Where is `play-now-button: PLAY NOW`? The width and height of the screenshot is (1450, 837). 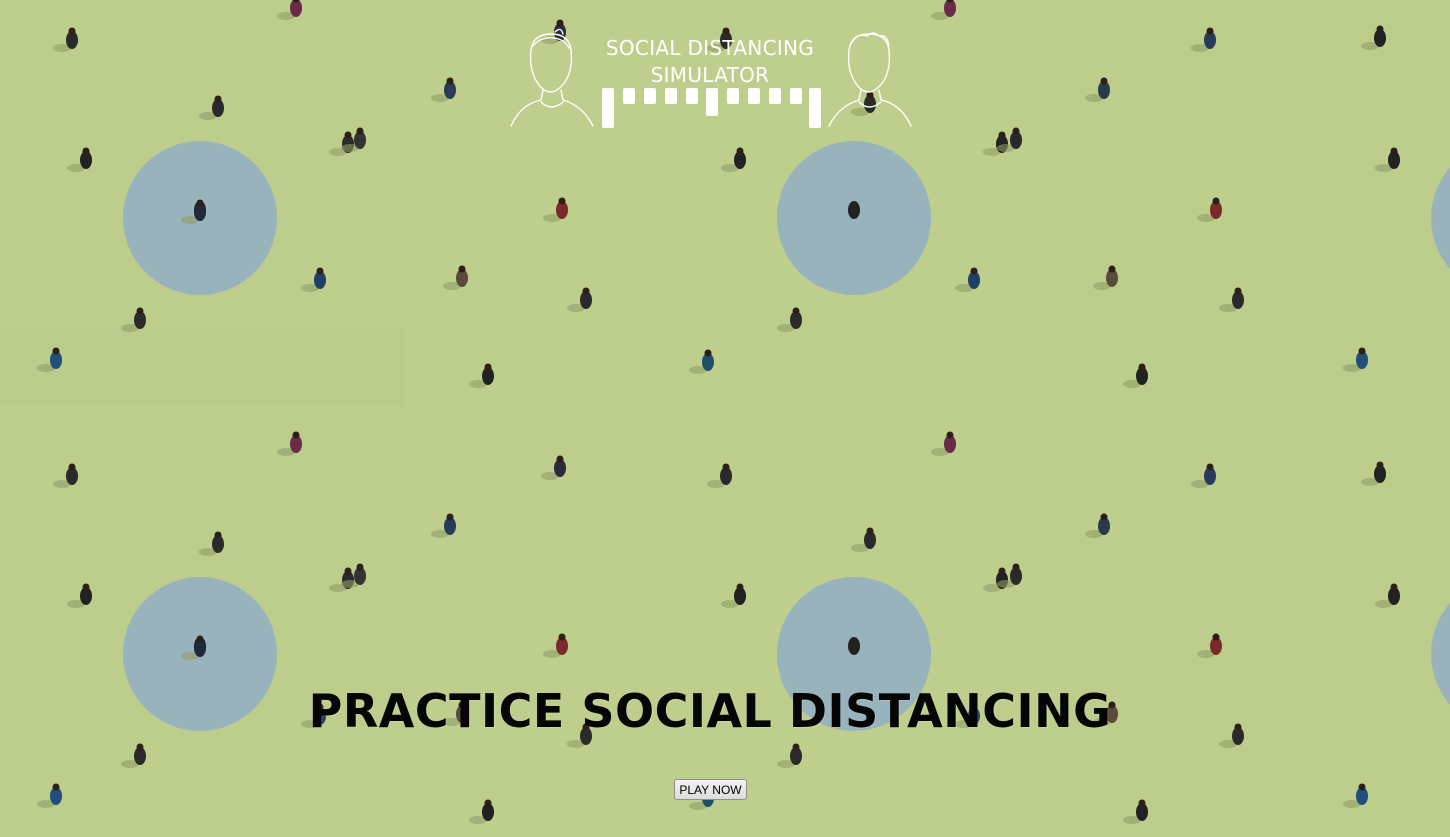 play-now-button: PLAY NOW is located at coordinates (710, 789).